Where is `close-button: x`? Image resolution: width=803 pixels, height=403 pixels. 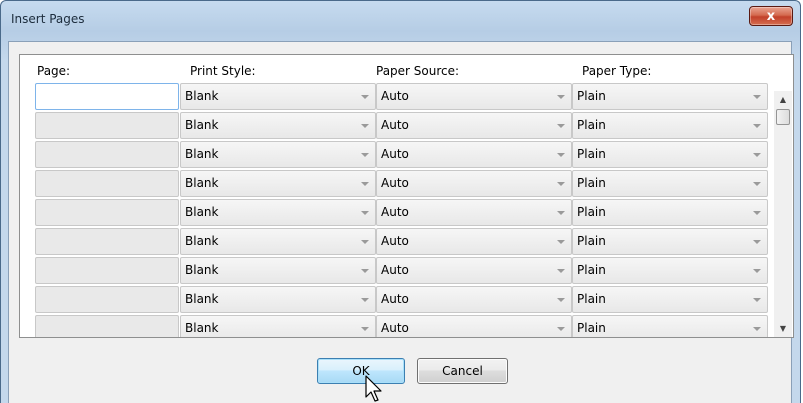 close-button: x is located at coordinates (771, 16).